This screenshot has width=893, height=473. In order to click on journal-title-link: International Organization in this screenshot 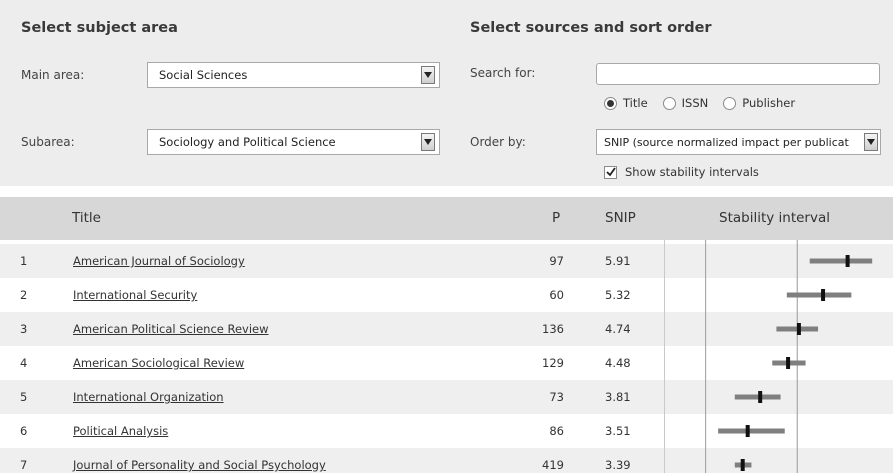, I will do `click(148, 397)`.